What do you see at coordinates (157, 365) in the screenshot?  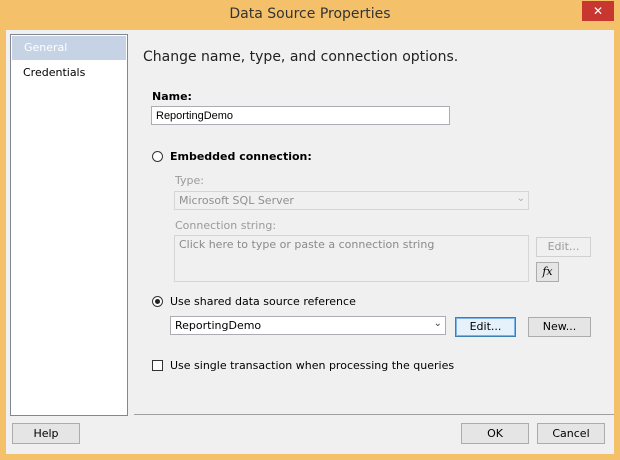 I see `single-transaction-checkbox` at bounding box center [157, 365].